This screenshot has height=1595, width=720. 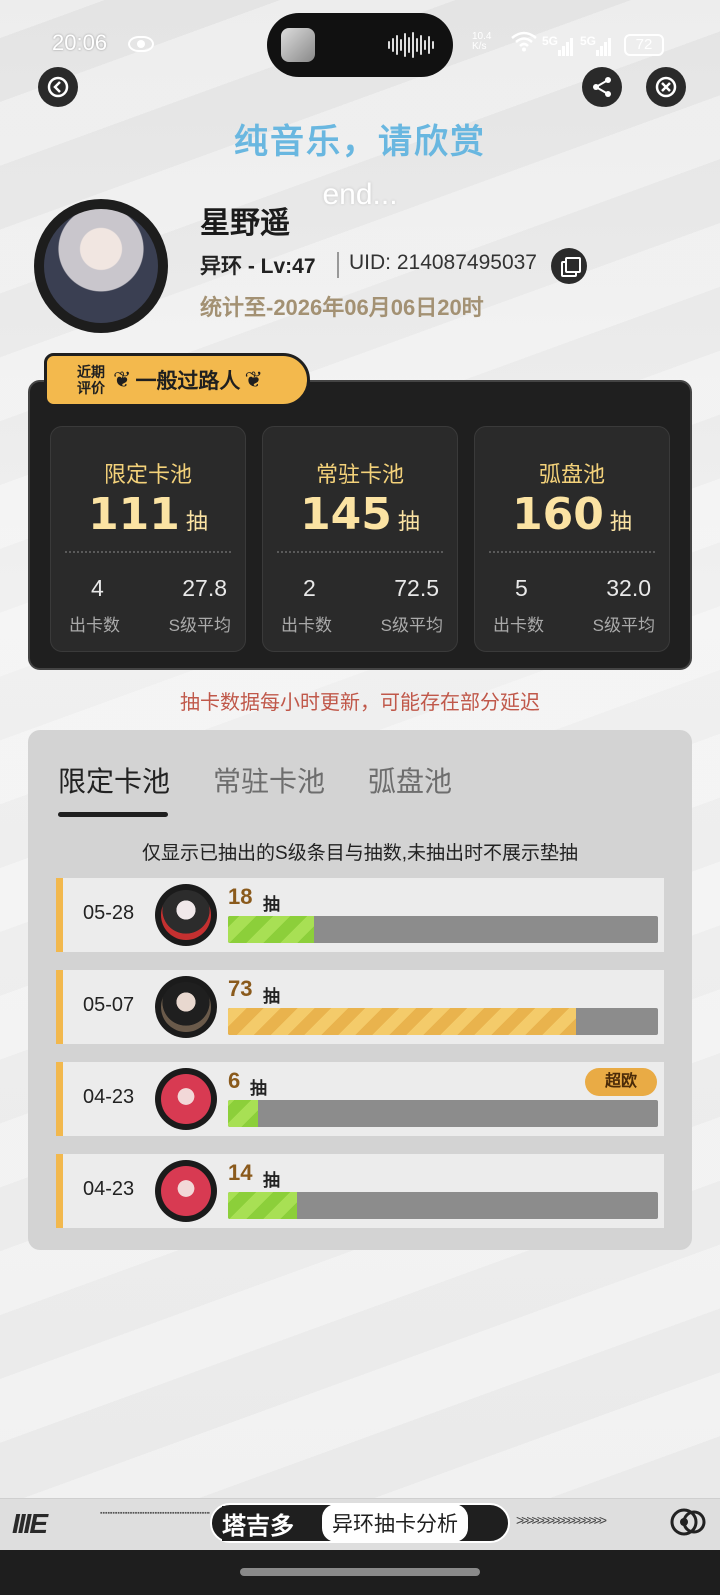 I want to click on game-level: 异环 - Lv:47, so click(x=258, y=266).